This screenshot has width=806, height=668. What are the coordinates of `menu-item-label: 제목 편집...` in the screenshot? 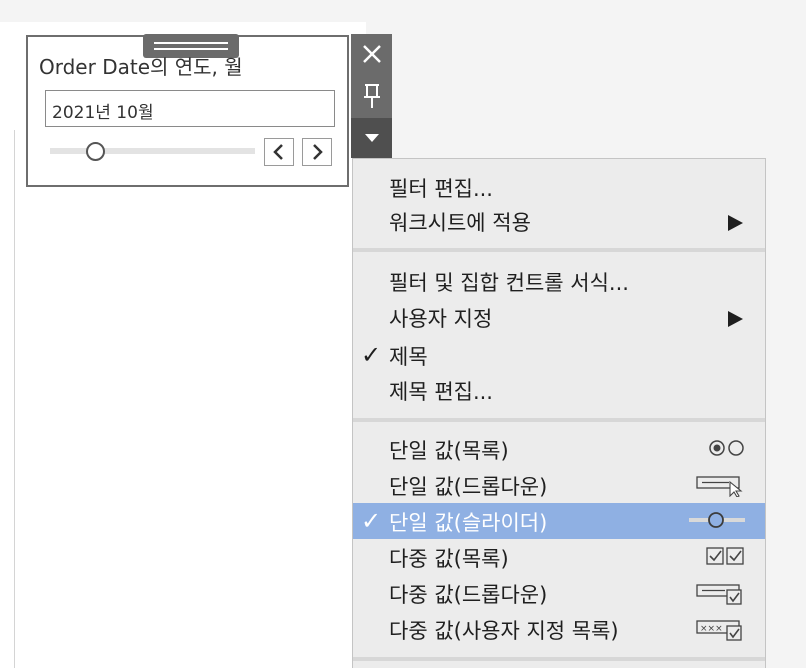 It's located at (441, 392).